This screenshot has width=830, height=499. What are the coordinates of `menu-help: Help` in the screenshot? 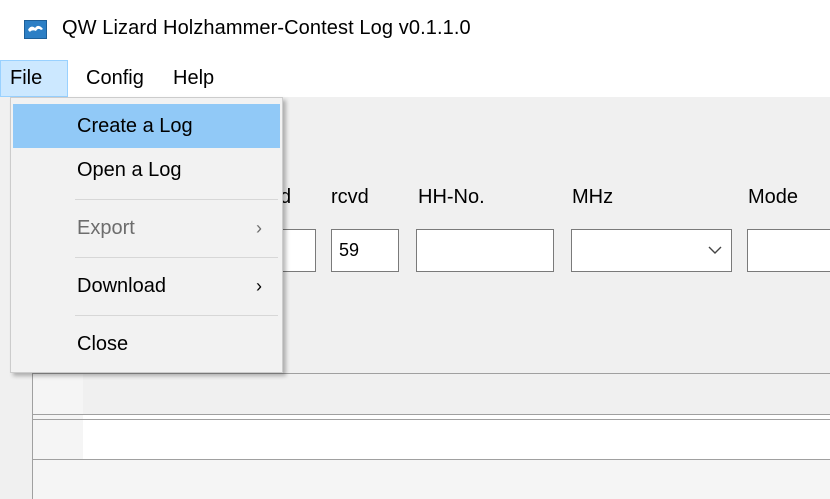 It's located at (193, 78).